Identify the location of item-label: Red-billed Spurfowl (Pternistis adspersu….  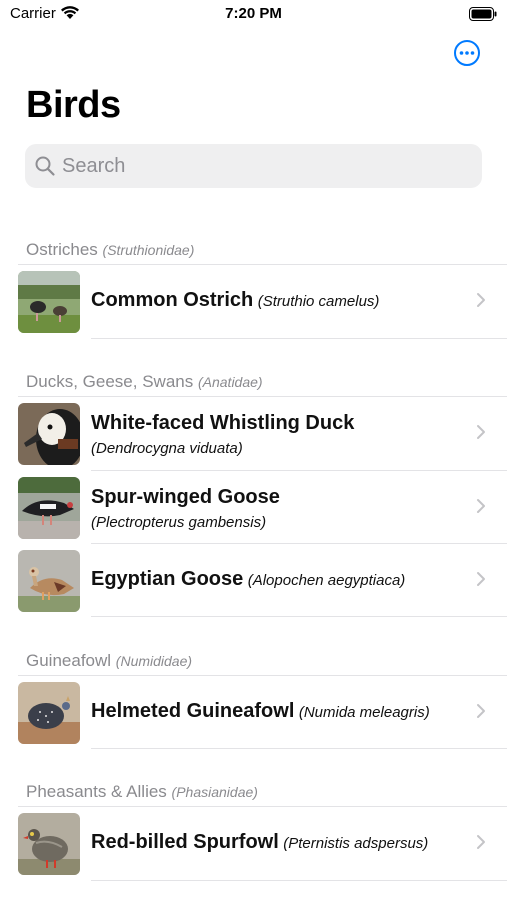
(259, 842).